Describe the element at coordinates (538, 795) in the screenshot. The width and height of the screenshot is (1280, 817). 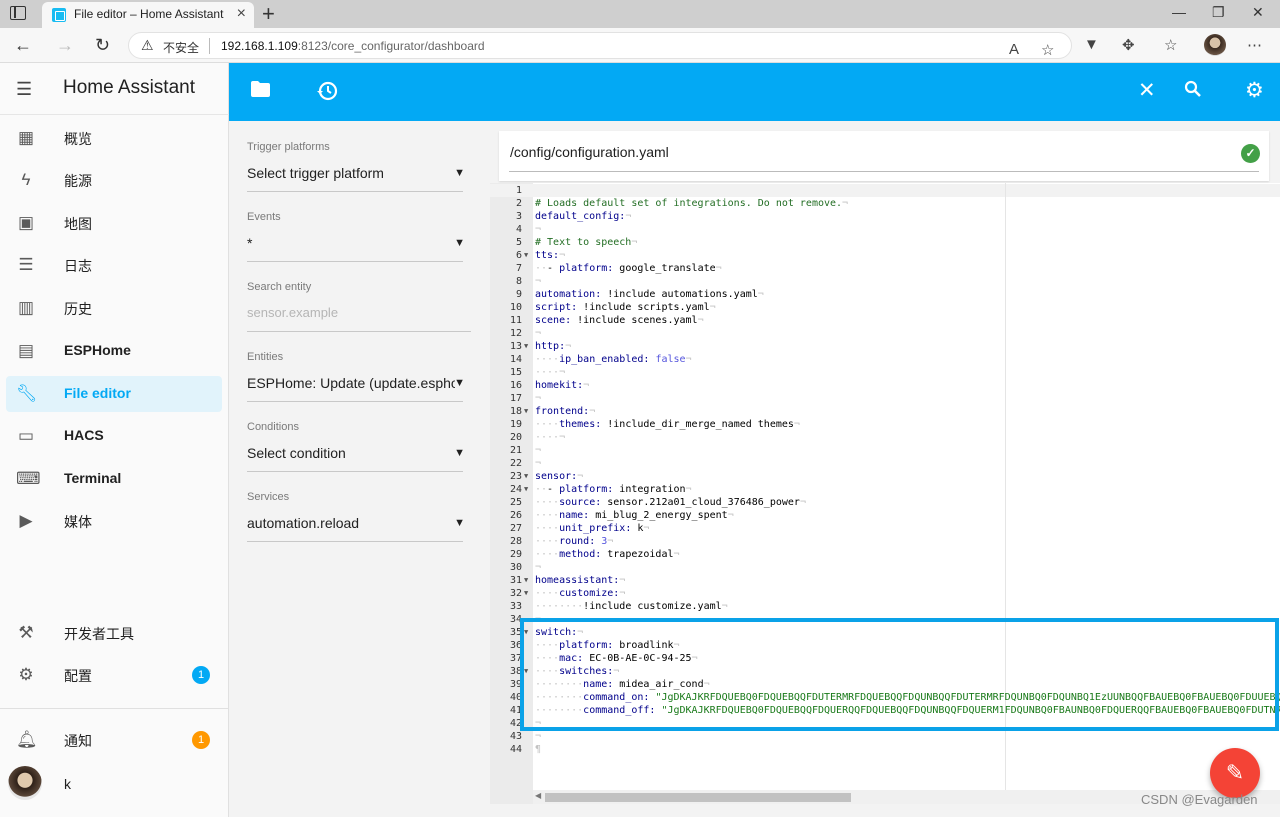
I see `scroll-left-icon: ◀` at that location.